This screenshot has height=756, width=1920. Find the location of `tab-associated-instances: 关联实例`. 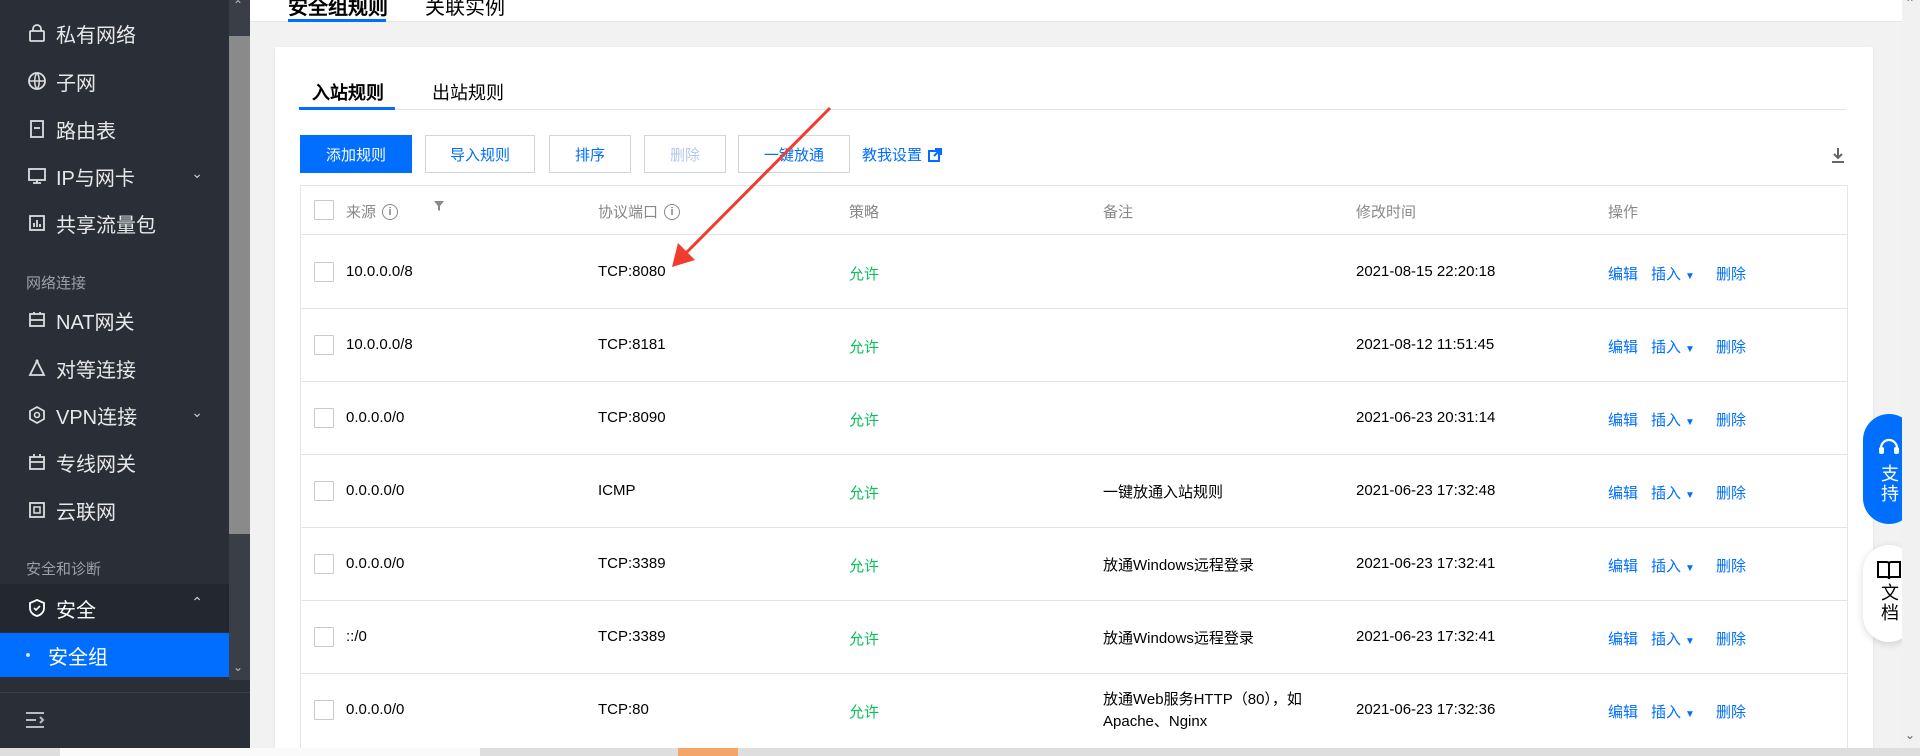

tab-associated-instances: 关联实例 is located at coordinates (465, 10).